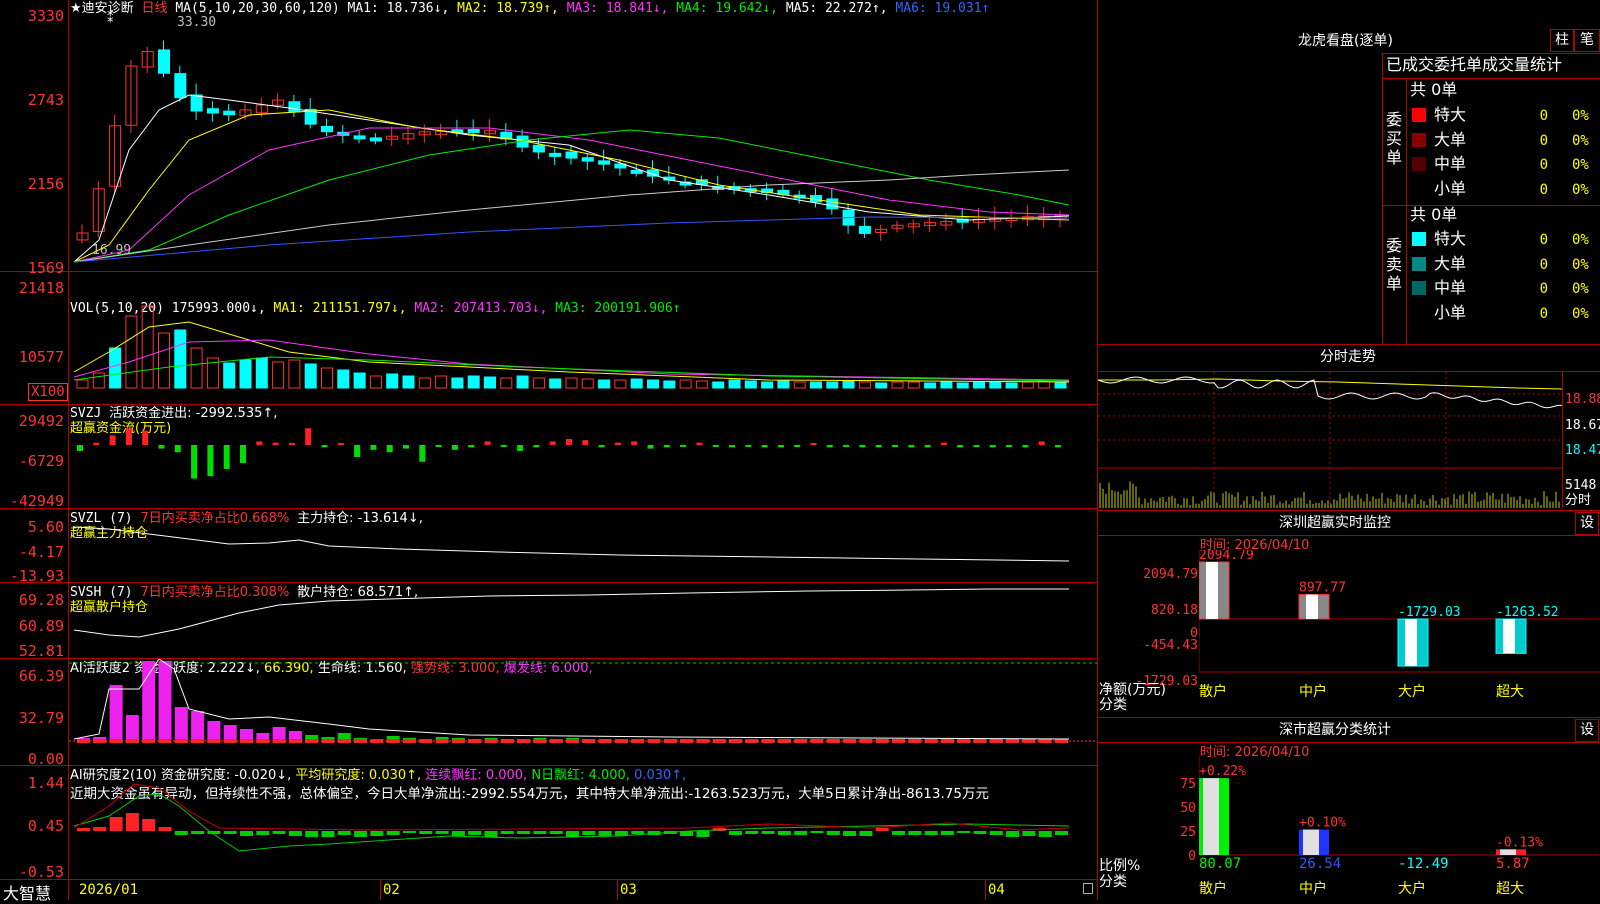  I want to click on intraday-chart, so click(1330, 440).